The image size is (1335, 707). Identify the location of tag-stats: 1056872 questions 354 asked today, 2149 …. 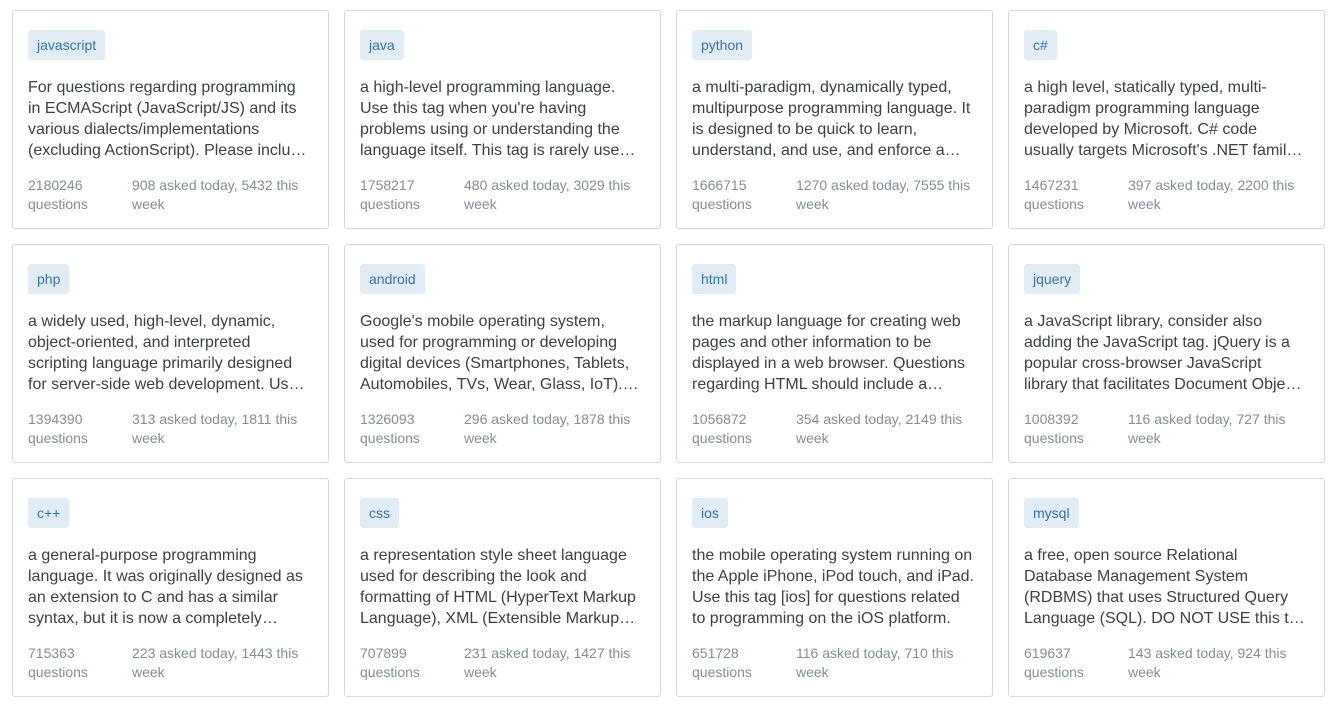
(836, 429).